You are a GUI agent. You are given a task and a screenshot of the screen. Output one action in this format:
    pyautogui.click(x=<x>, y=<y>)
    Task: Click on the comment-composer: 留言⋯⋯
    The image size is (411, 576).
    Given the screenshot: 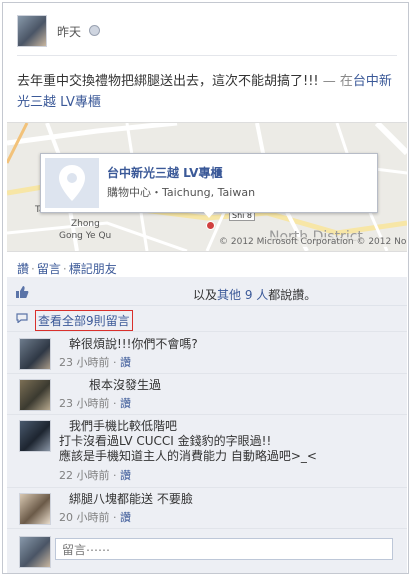 What is the action you would take?
    pyautogui.click(x=207, y=551)
    